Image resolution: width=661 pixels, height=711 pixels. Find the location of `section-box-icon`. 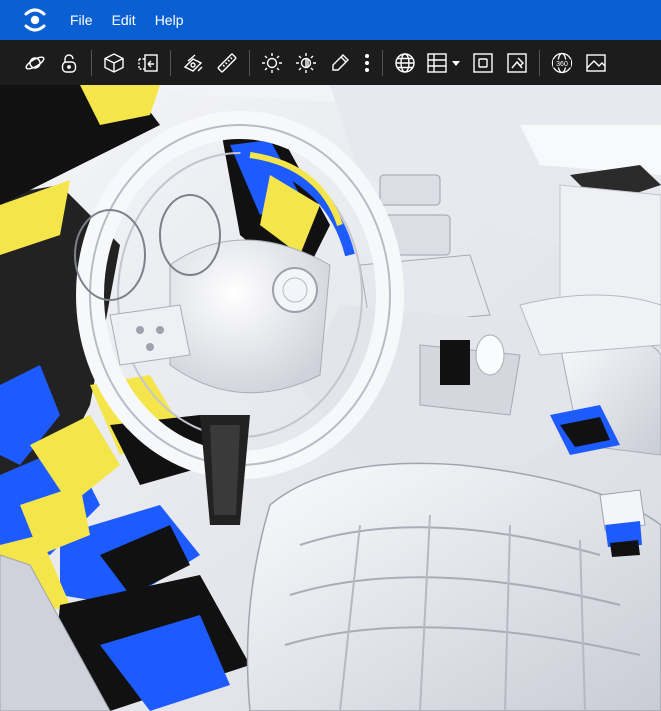

section-box-icon is located at coordinates (148, 63).